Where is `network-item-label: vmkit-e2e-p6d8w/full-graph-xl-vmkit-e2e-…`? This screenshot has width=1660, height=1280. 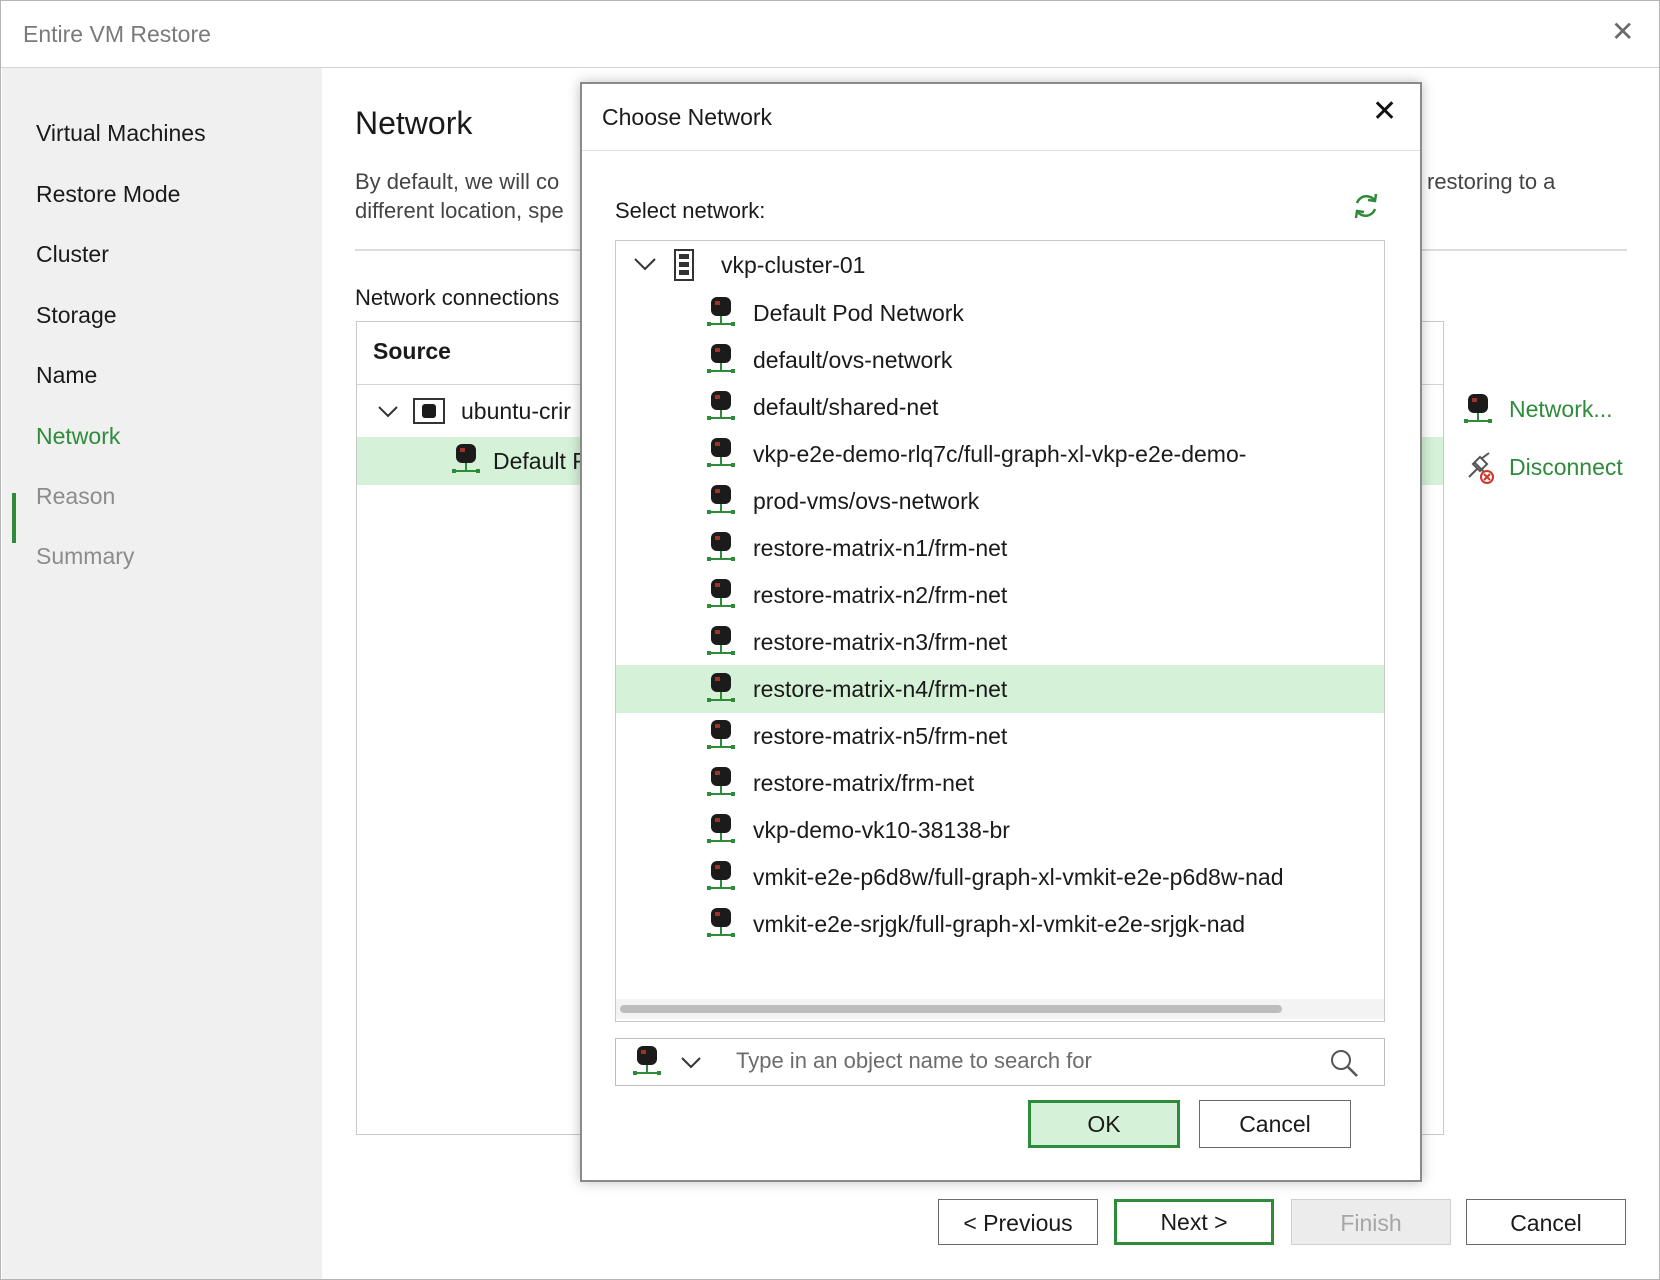
network-item-label: vmkit-e2e-p6d8w/full-graph-xl-vmkit-e2e-… is located at coordinates (1018, 877).